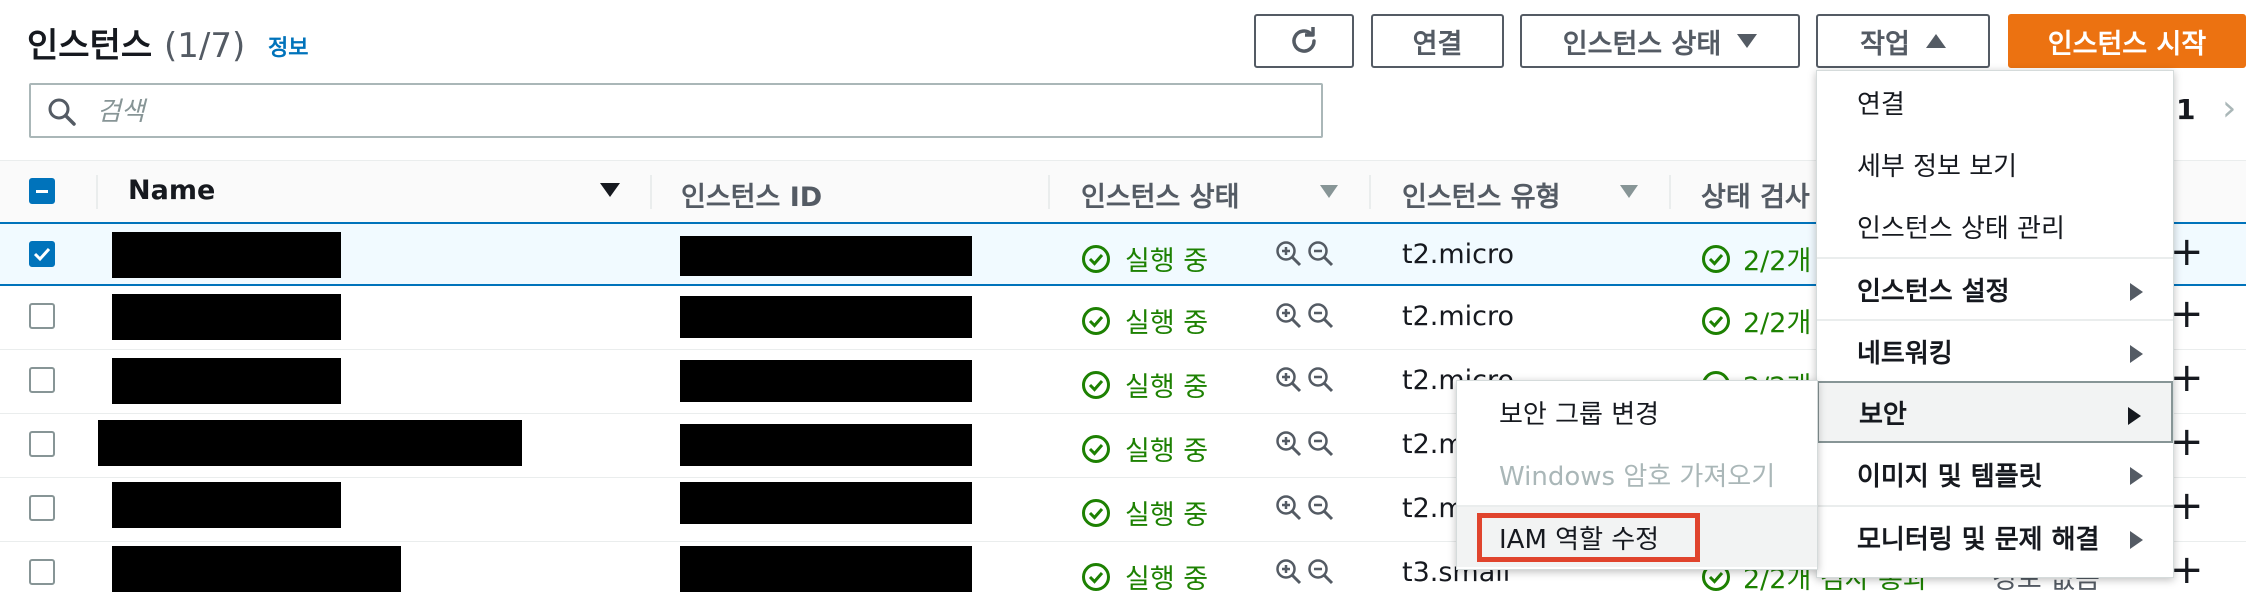 This screenshot has width=2246, height=596. What do you see at coordinates (42, 191) in the screenshot?
I see `select-all-checkbox` at bounding box center [42, 191].